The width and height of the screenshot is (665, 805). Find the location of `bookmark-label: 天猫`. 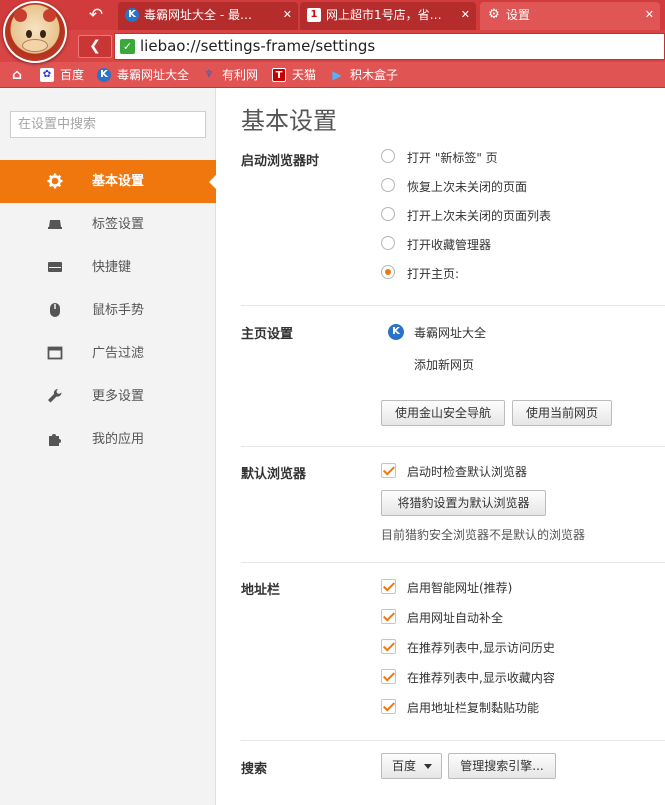

bookmark-label: 天猫 is located at coordinates (304, 75).